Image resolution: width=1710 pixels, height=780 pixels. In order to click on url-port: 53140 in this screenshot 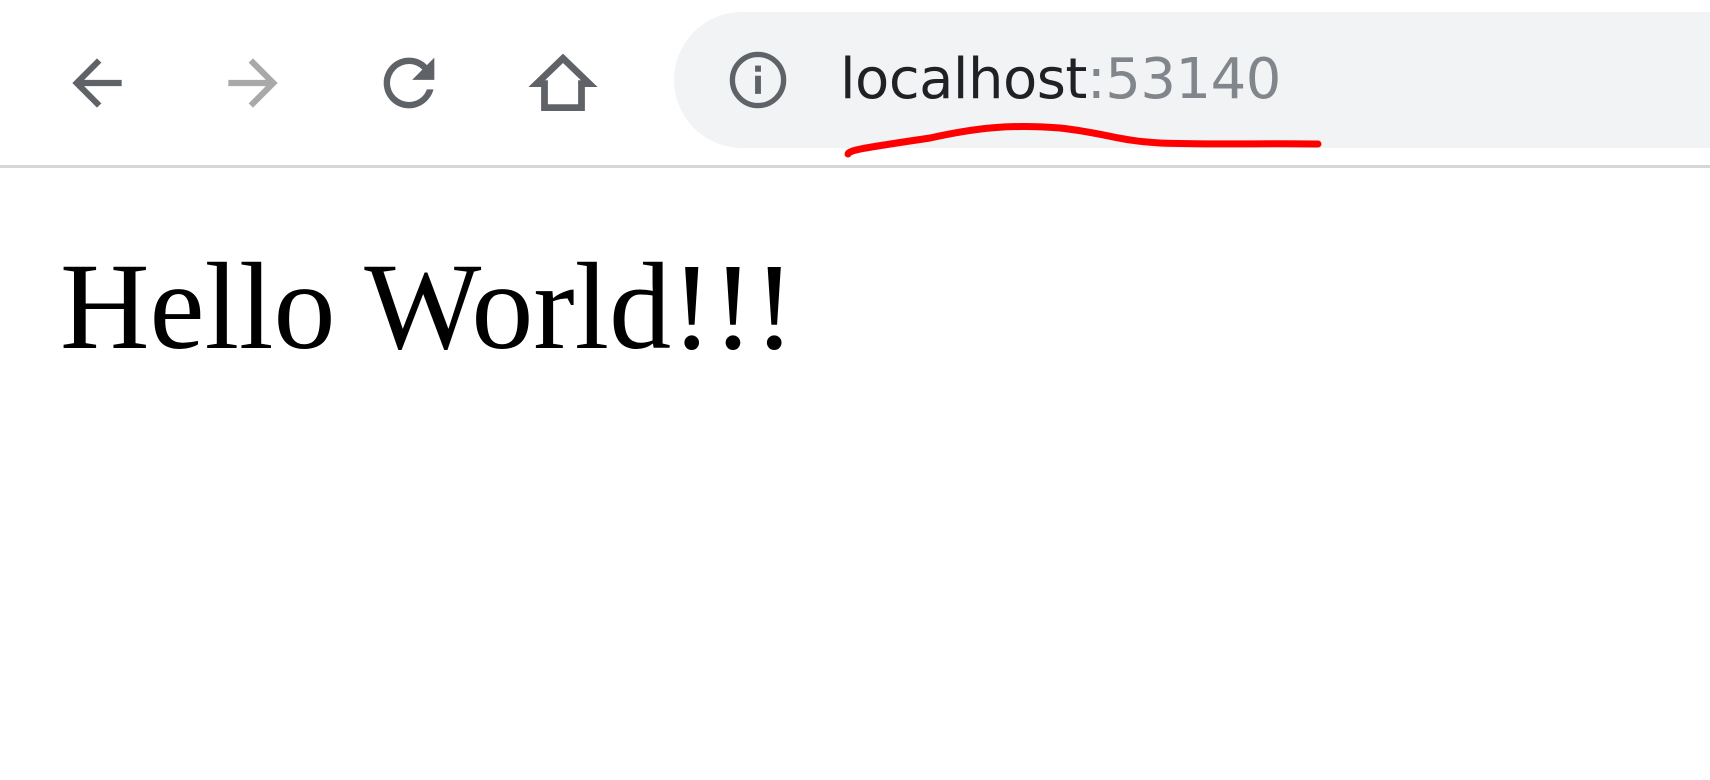, I will do `click(1193, 79)`.